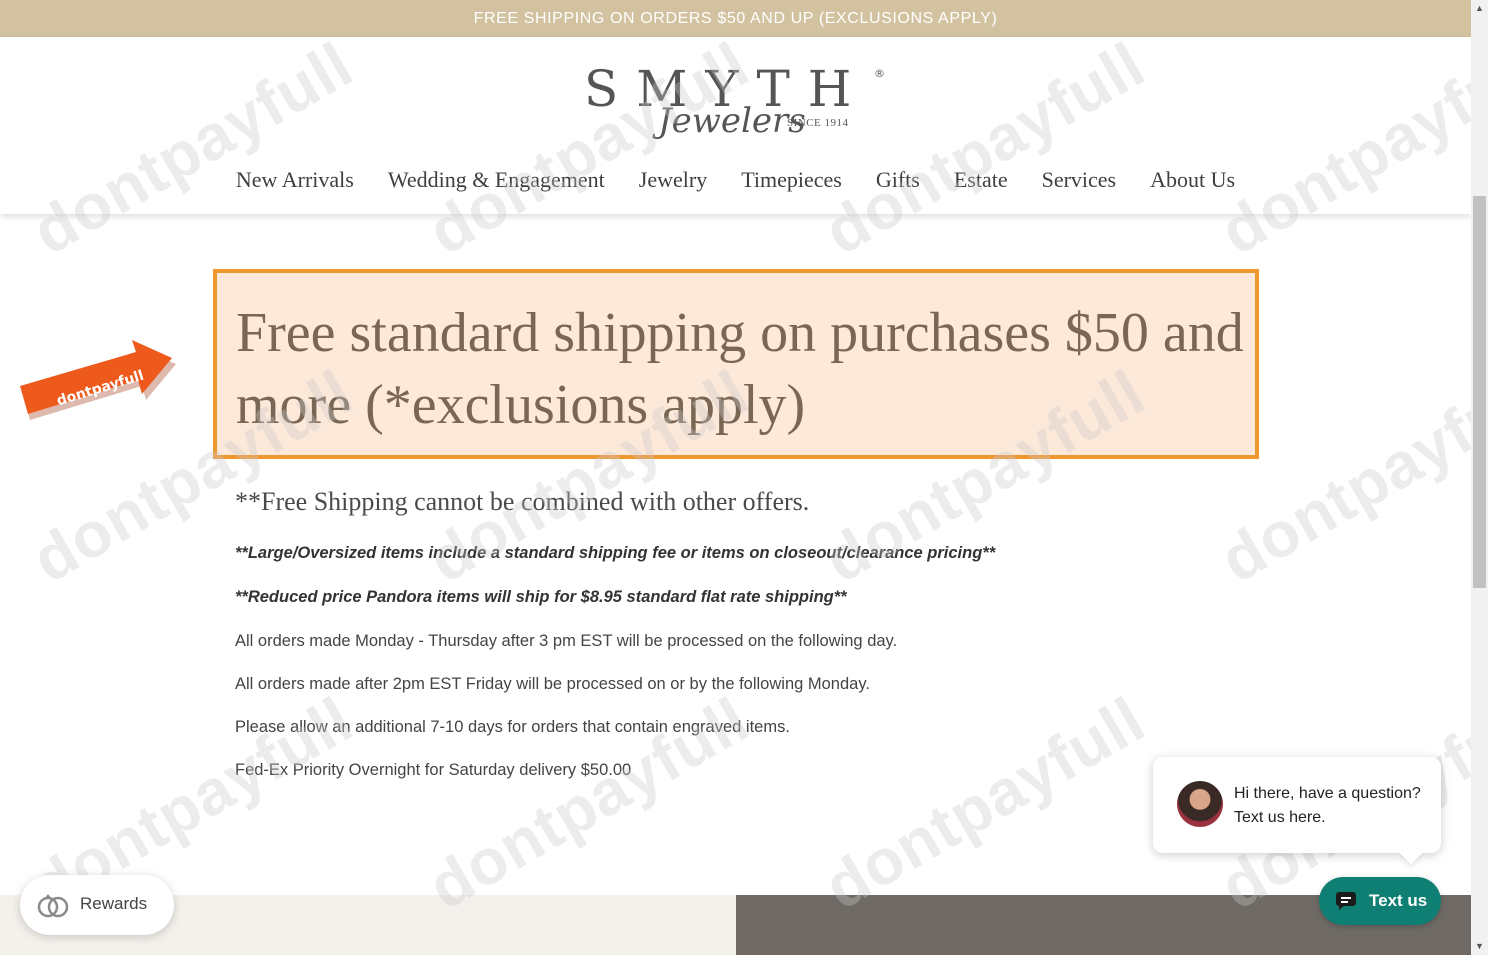 This screenshot has width=1488, height=955. I want to click on logo-script: Jewelers, so click(732, 121).